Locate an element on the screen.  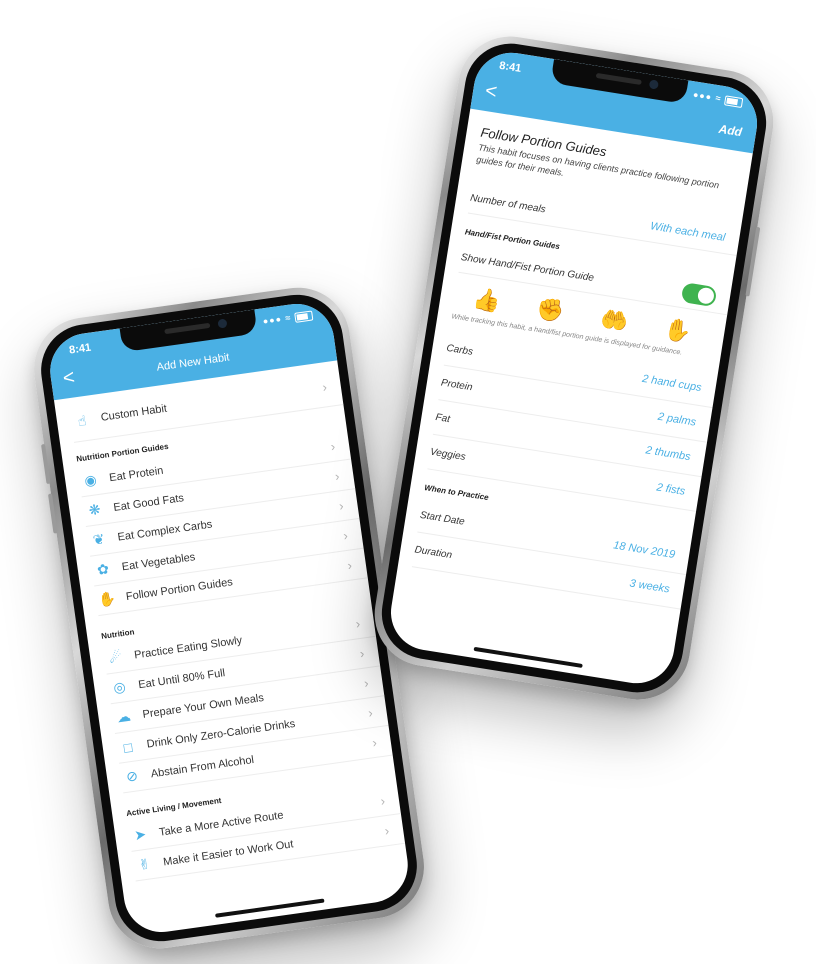
vegetable-icon: ✿ is located at coordinates (103, 569).